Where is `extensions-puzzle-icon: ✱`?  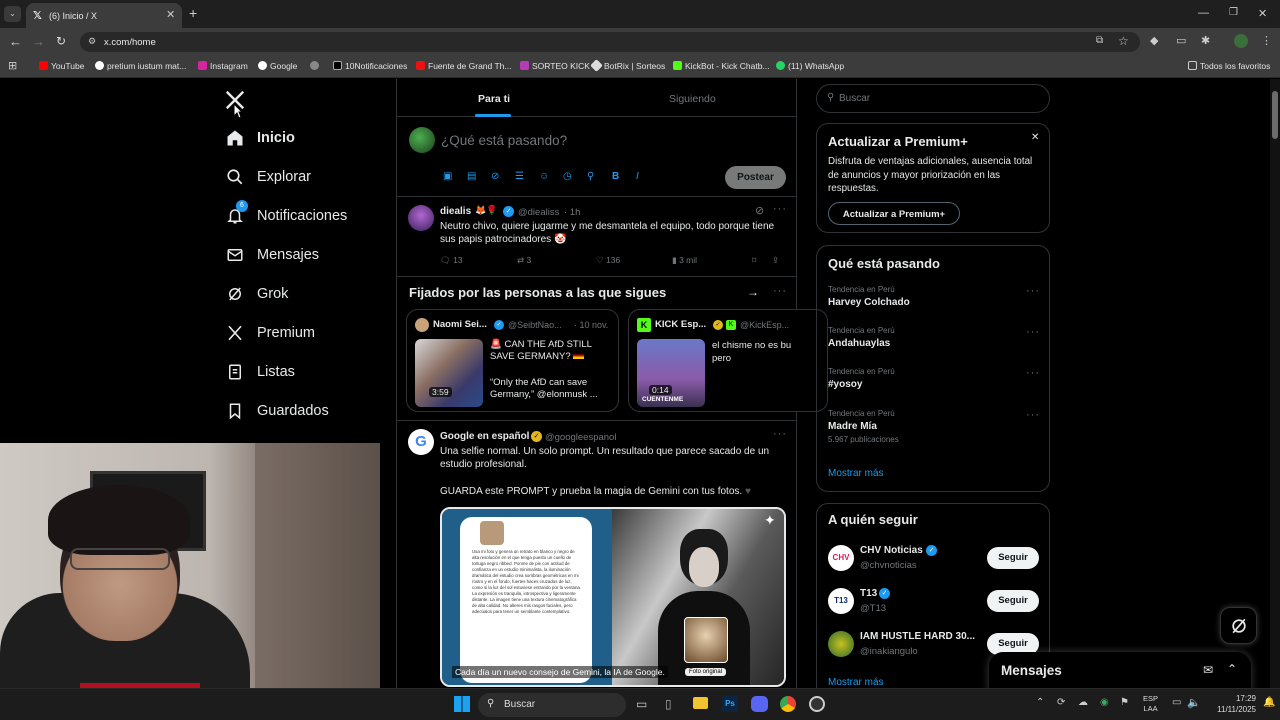
extensions-puzzle-icon: ✱ is located at coordinates (1205, 40).